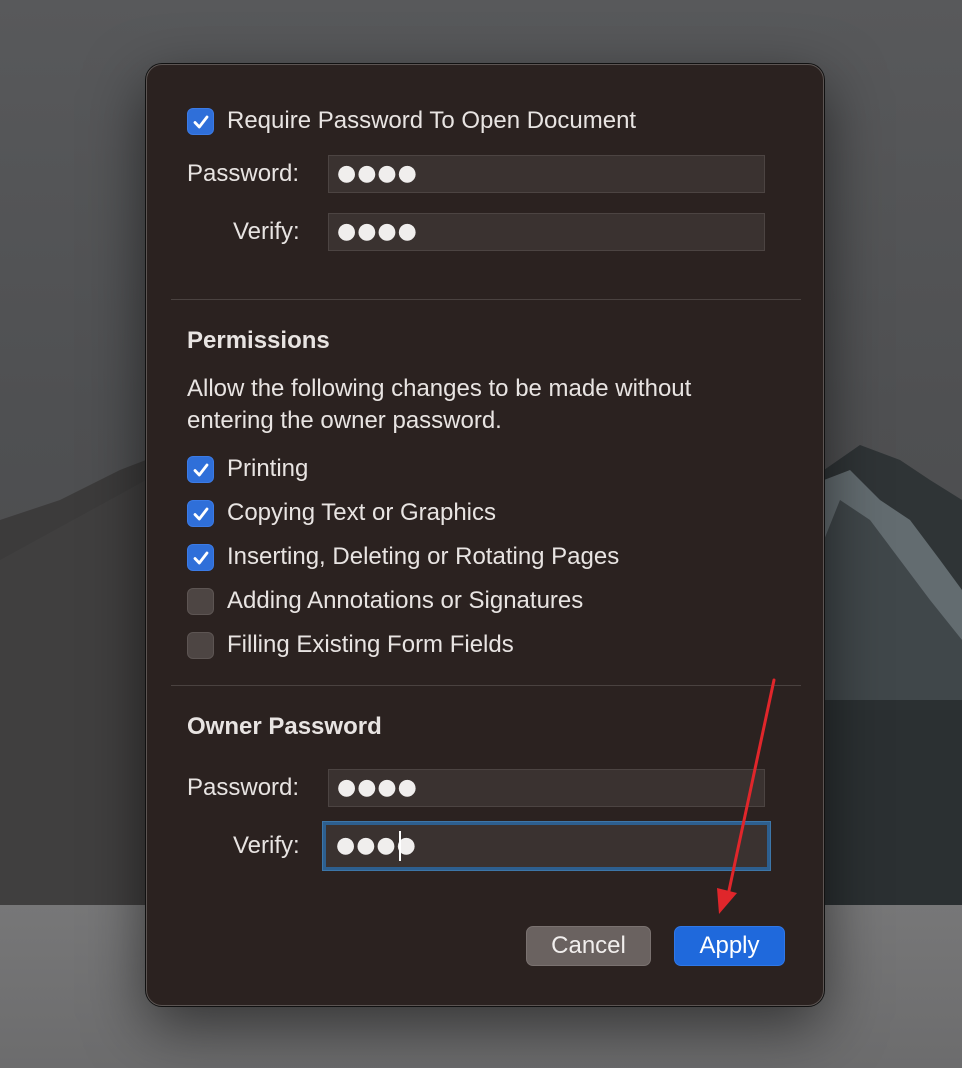 The width and height of the screenshot is (962, 1068). What do you see at coordinates (377, 231) in the screenshot?
I see `open-verify-value: ●●●●` at bounding box center [377, 231].